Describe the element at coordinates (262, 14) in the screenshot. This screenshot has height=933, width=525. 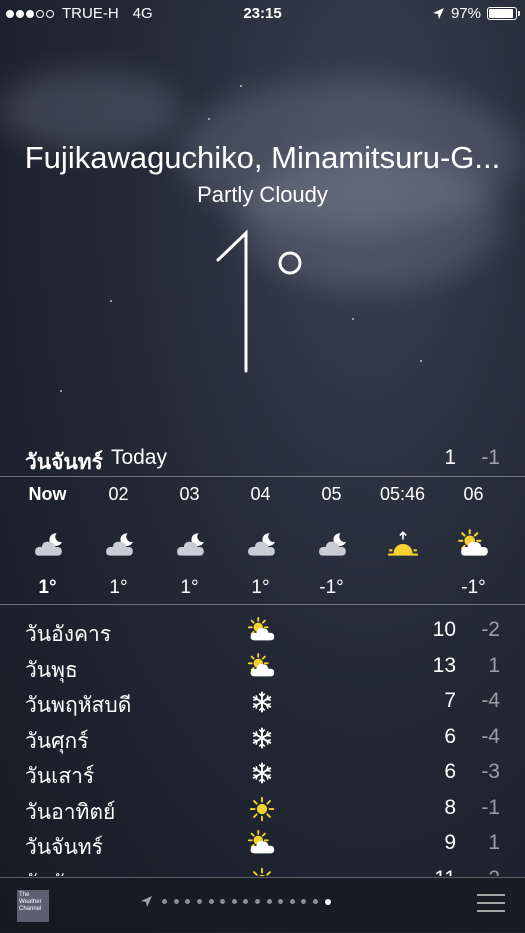
I see `status-bar: TRUE-H 4G 23:15 97%` at that location.